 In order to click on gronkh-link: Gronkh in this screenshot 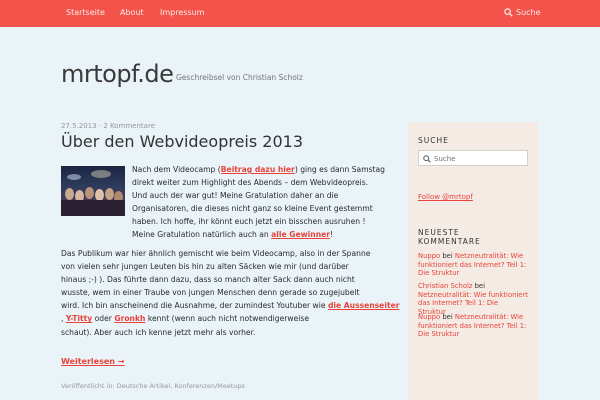, I will do `click(129, 318)`.